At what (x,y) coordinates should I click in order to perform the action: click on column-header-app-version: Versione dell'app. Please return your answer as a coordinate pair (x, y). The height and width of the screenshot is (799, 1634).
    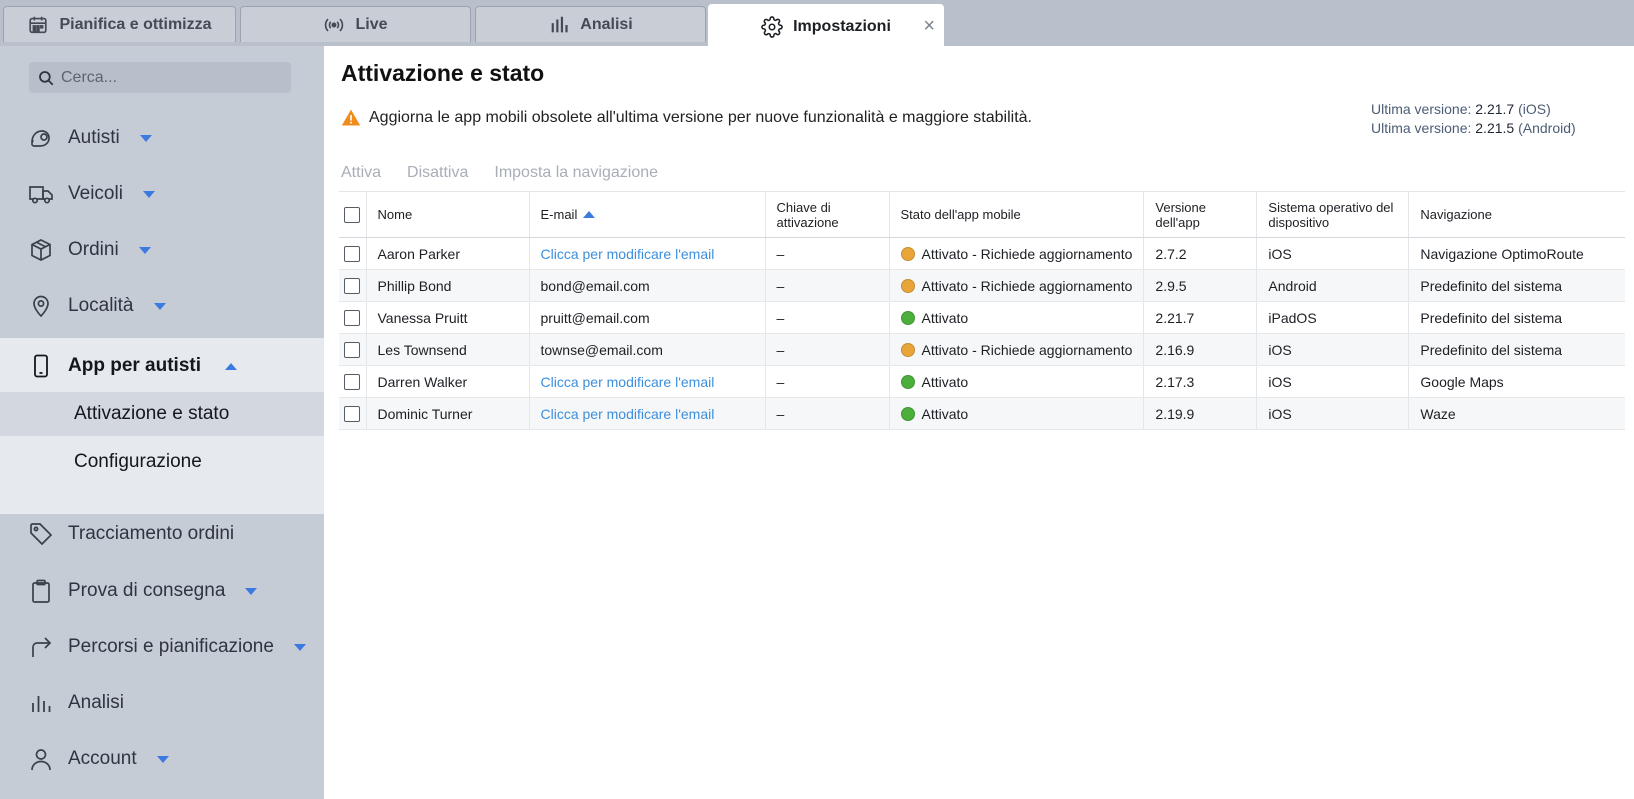
    Looking at the image, I should click on (1200, 214).